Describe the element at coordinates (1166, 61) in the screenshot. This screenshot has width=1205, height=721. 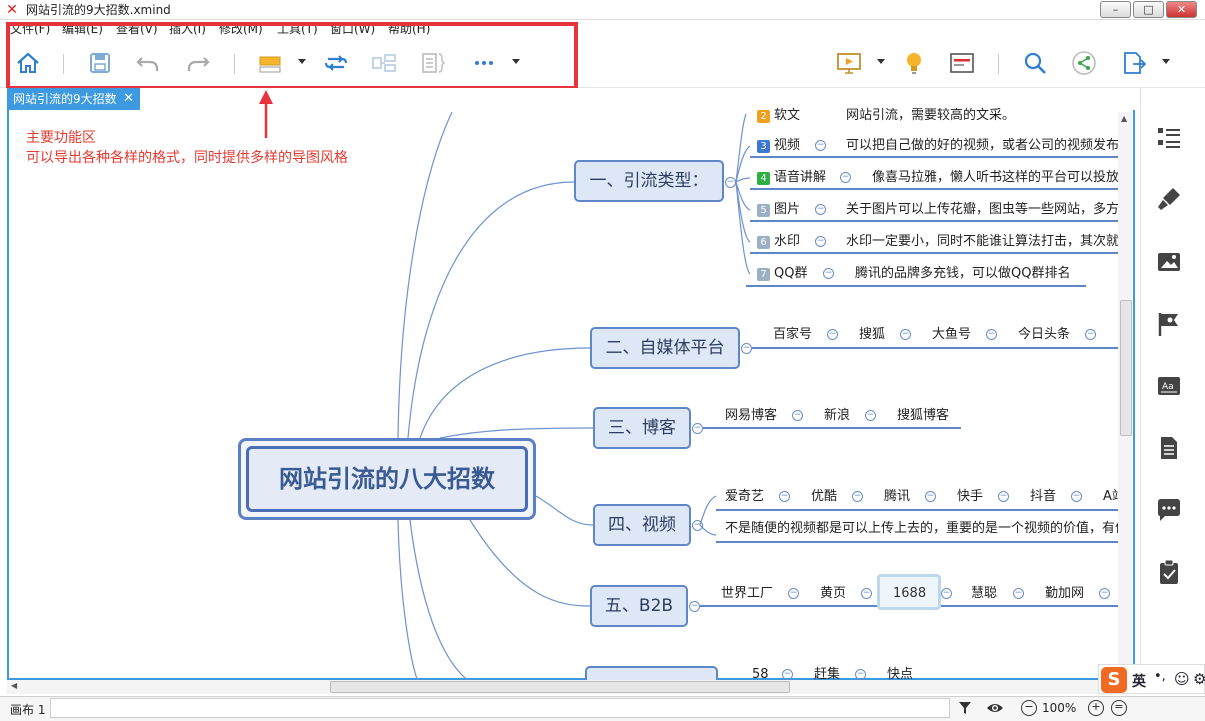
I see `export-dropdown-caret` at that location.